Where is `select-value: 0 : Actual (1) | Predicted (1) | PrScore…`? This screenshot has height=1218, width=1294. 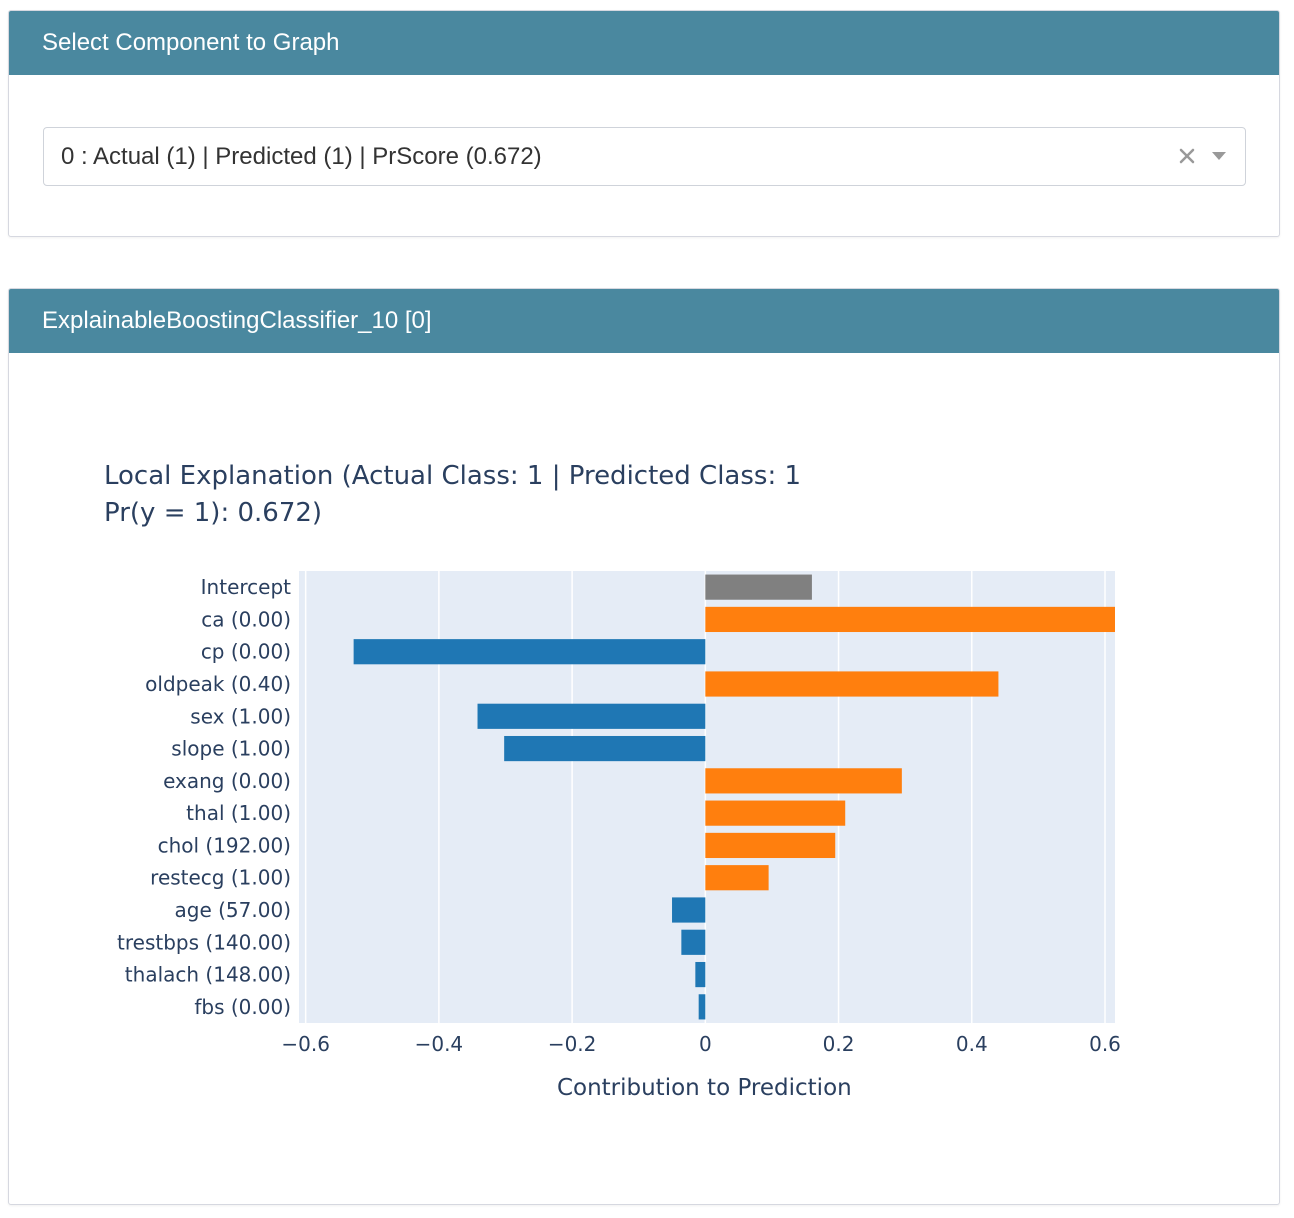 select-value: 0 : Actual (1) | Predicted (1) | PrScore… is located at coordinates (301, 156).